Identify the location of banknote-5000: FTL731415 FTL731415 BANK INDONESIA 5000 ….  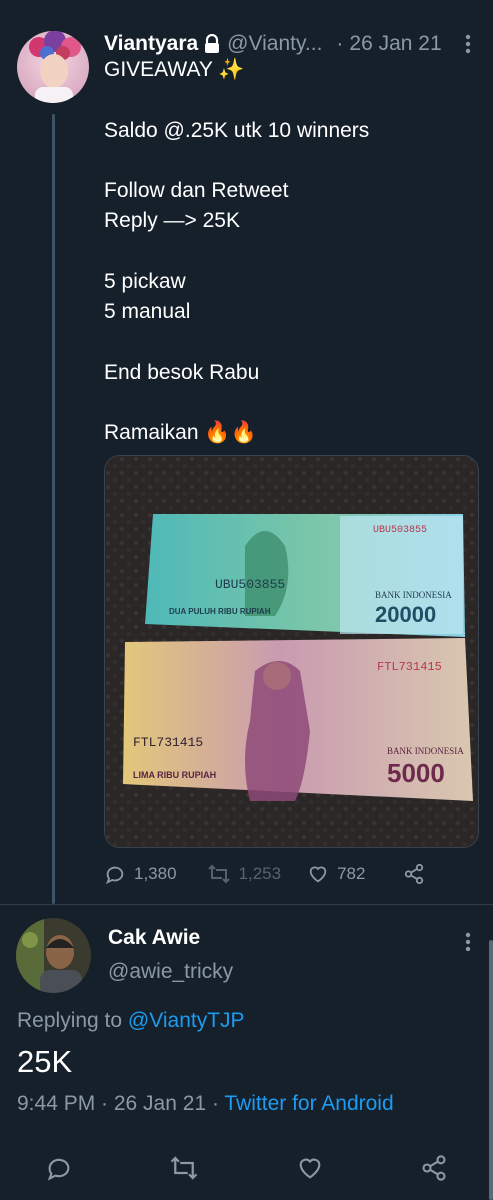
(298, 719).